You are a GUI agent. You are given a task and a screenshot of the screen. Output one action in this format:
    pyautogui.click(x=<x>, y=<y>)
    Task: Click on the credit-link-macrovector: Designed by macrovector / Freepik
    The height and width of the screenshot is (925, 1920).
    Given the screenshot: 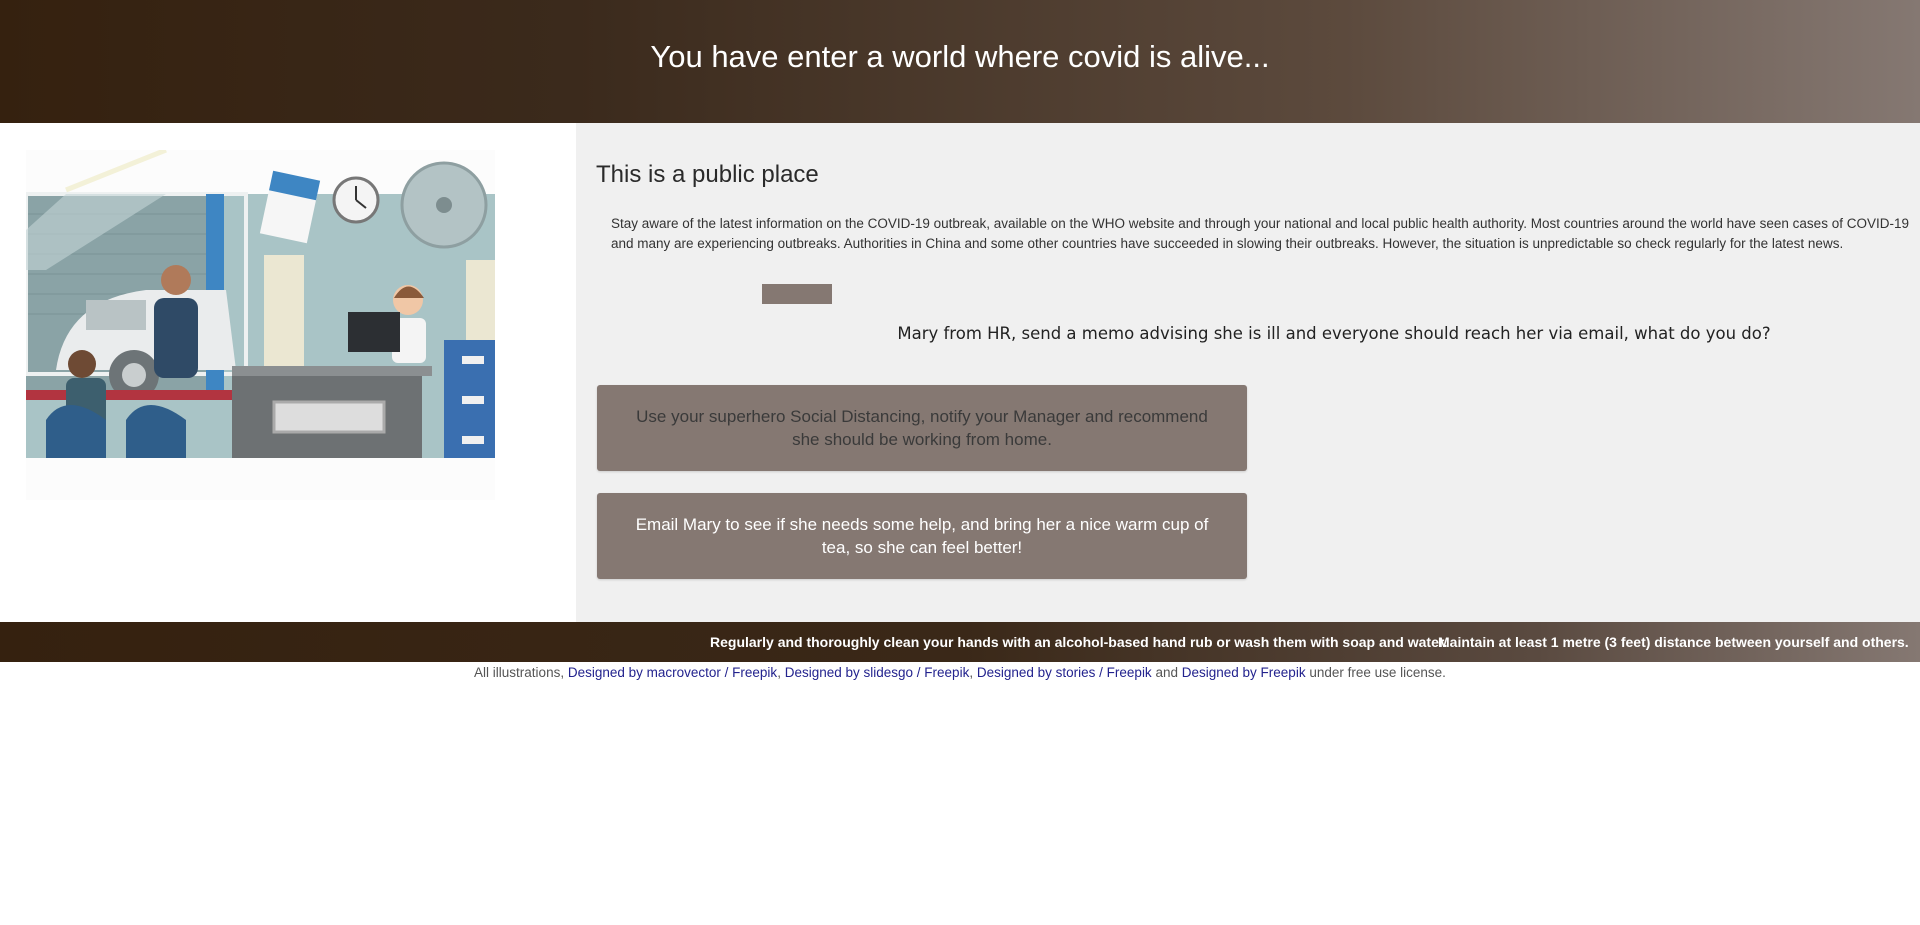 What is the action you would take?
    pyautogui.click(x=672, y=672)
    